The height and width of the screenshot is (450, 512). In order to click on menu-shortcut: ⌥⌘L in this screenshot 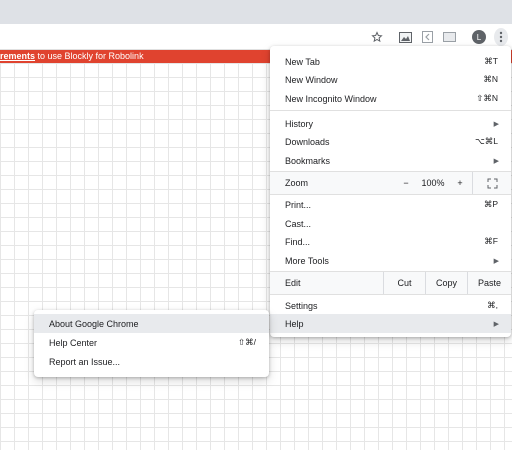, I will do `click(486, 141)`.